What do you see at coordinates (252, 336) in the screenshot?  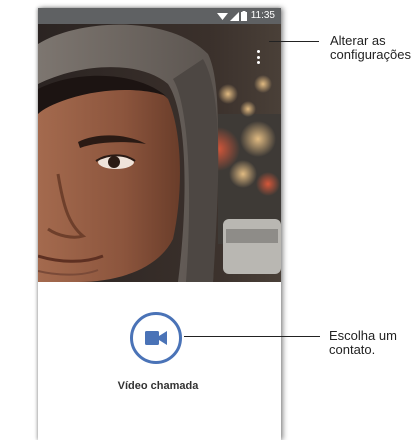 I see `contact-callout-line` at bounding box center [252, 336].